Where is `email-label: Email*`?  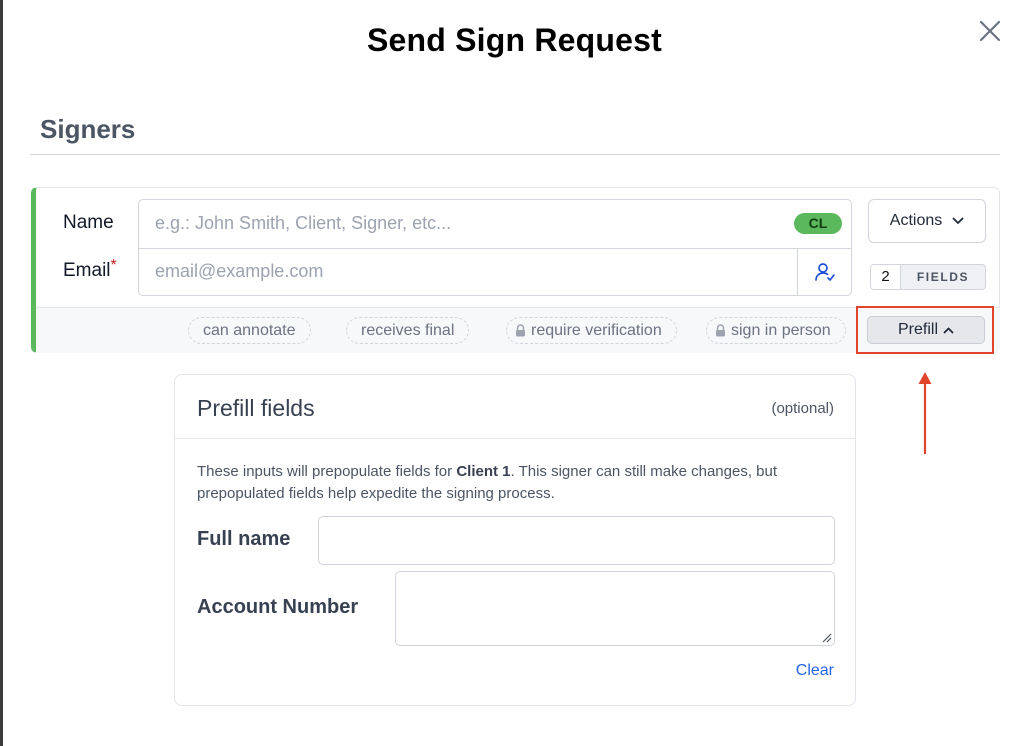 email-label: Email* is located at coordinates (90, 269).